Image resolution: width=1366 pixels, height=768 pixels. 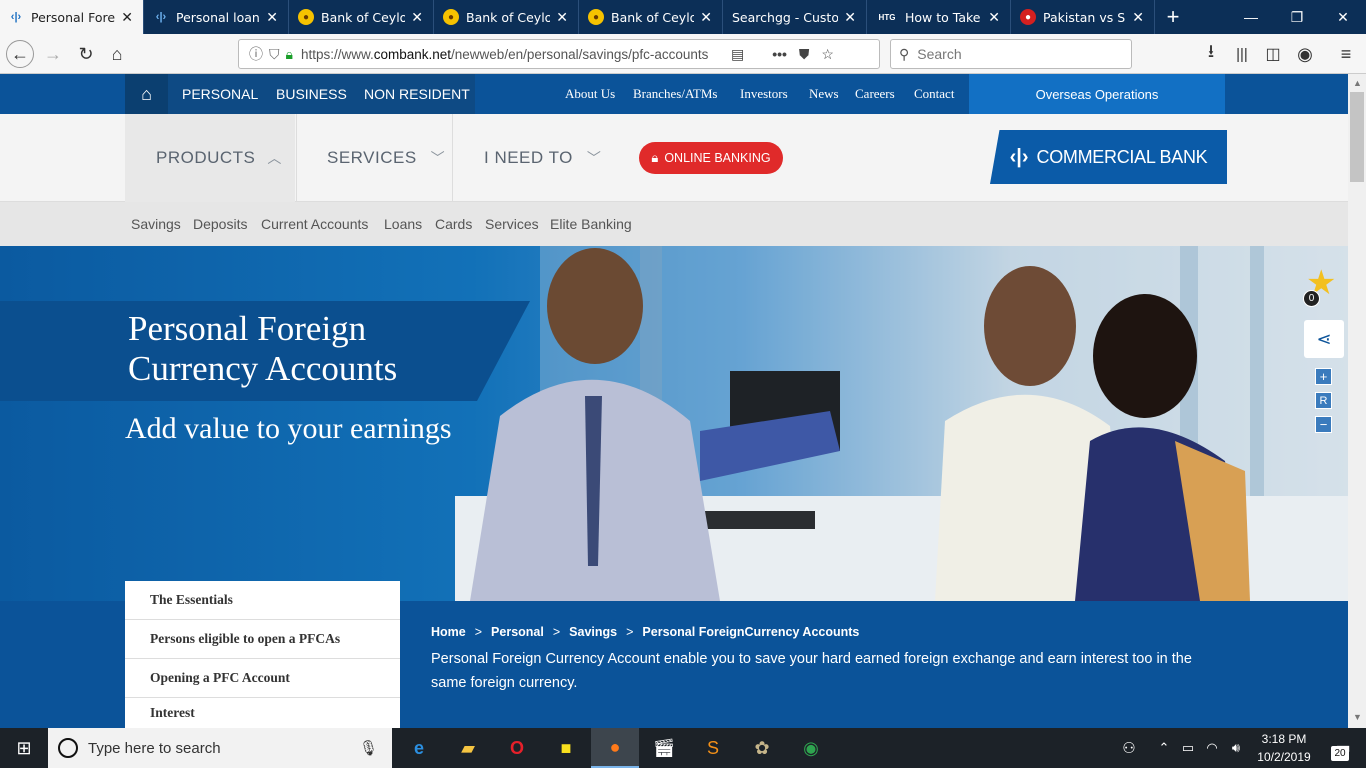 What do you see at coordinates (453, 224) in the screenshot?
I see `subnav-cards: Cards` at bounding box center [453, 224].